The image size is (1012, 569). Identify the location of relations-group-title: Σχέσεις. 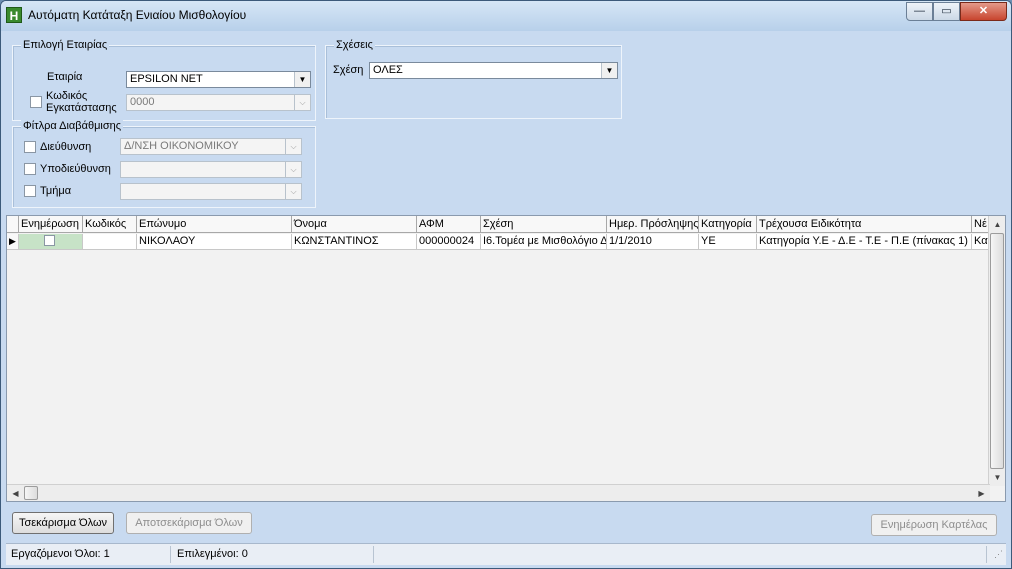
(354, 45).